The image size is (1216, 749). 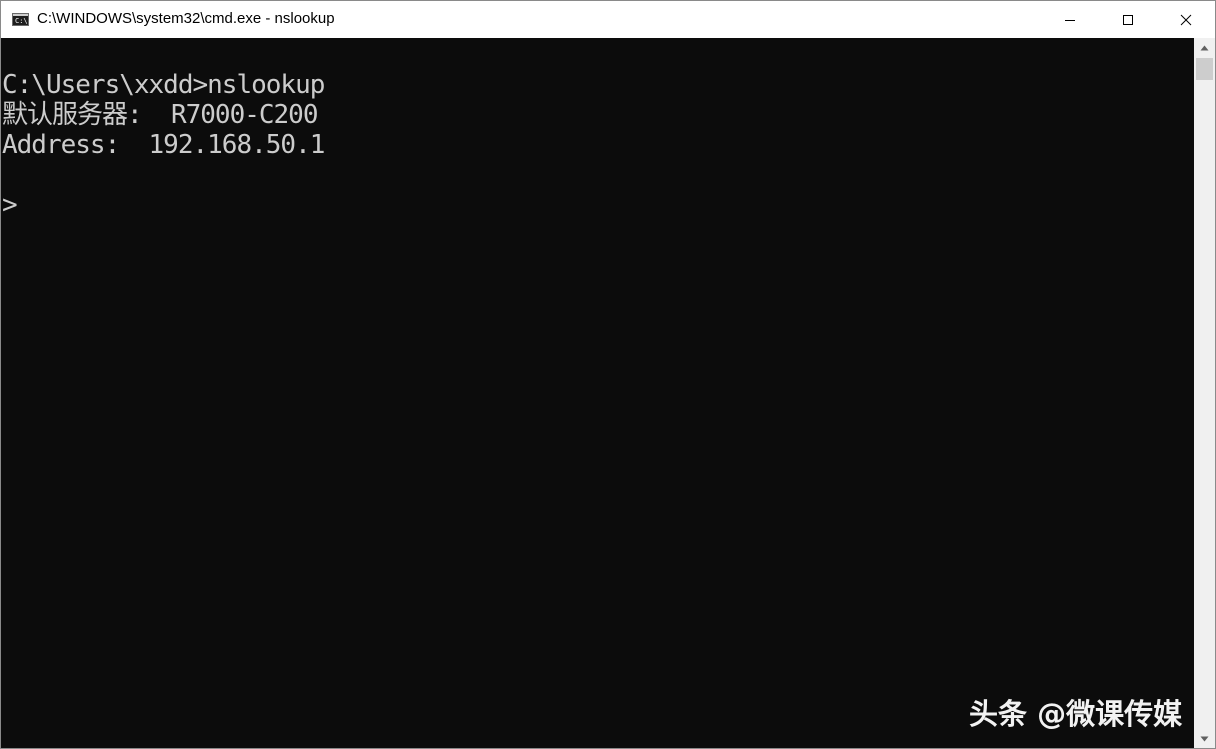 I want to click on scroll-down-button, so click(x=1204, y=738).